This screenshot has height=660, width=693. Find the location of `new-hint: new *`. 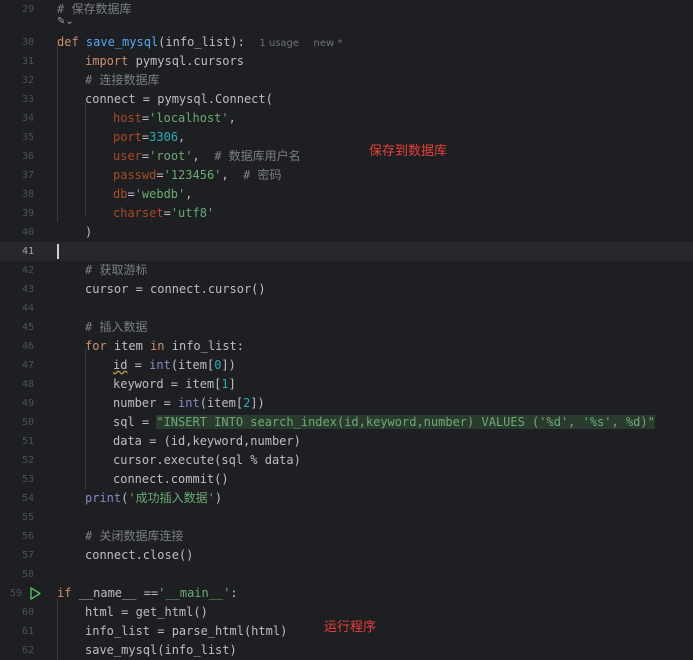

new-hint: new * is located at coordinates (328, 43).